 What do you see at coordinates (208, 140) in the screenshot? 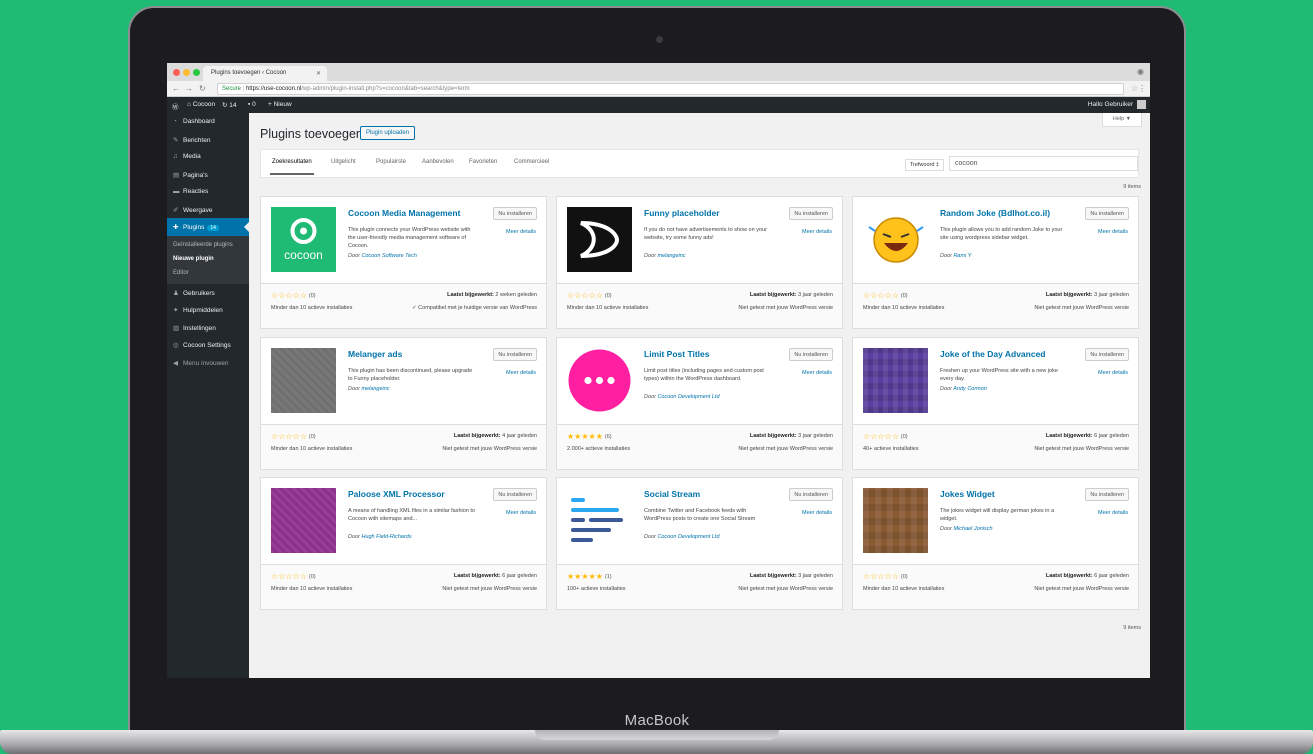
I see `sidebar-item-berichten: ✎ Berichten` at bounding box center [208, 140].